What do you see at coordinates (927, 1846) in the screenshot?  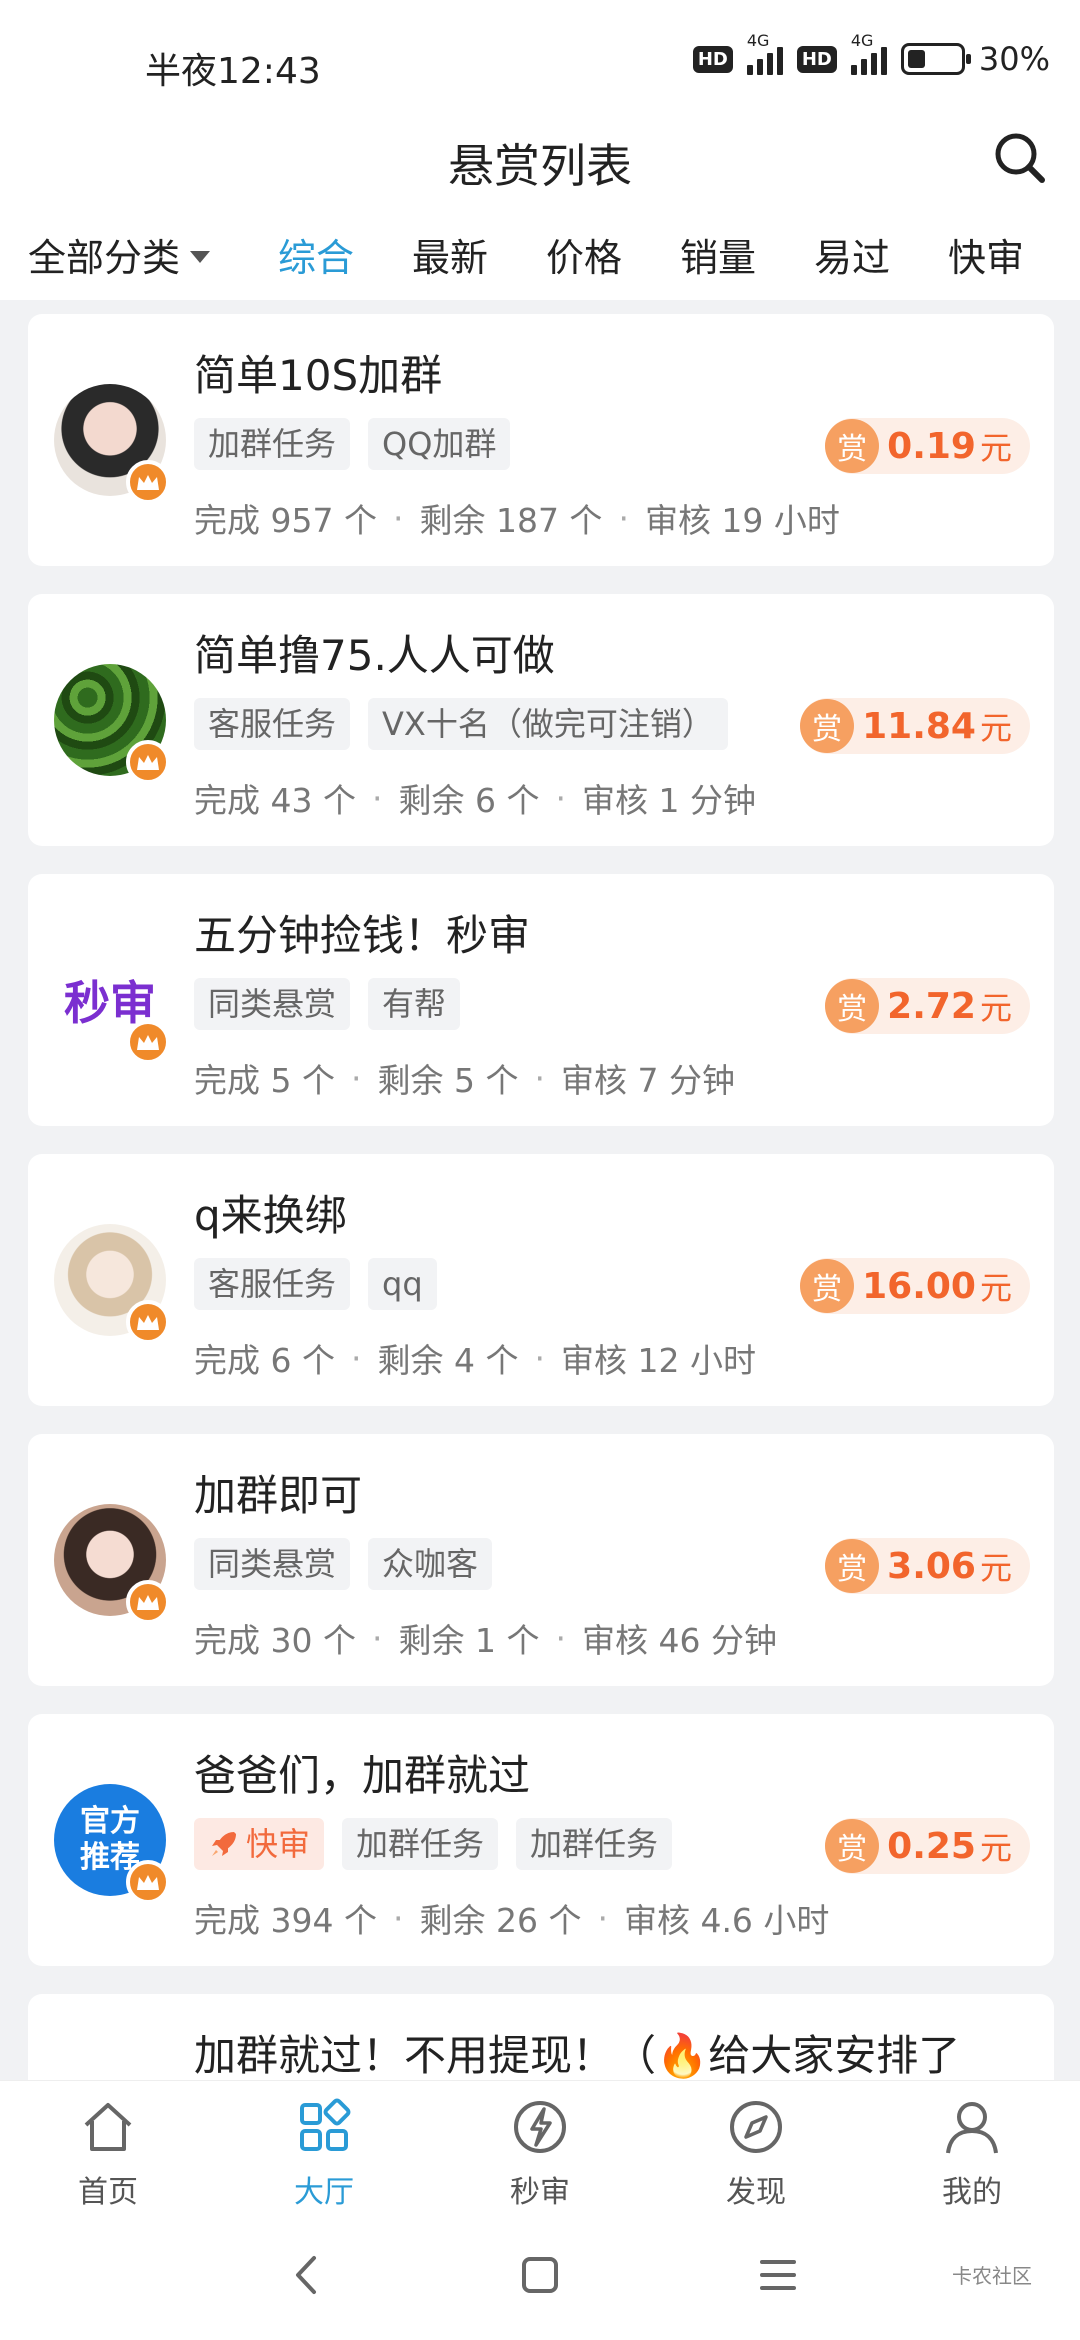 I see `reward-badge: 赏 0.25 元` at bounding box center [927, 1846].